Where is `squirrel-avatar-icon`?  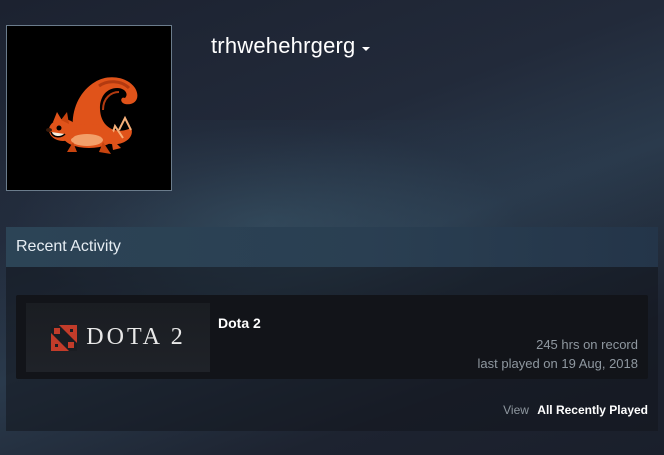 squirrel-avatar-icon is located at coordinates (89, 108).